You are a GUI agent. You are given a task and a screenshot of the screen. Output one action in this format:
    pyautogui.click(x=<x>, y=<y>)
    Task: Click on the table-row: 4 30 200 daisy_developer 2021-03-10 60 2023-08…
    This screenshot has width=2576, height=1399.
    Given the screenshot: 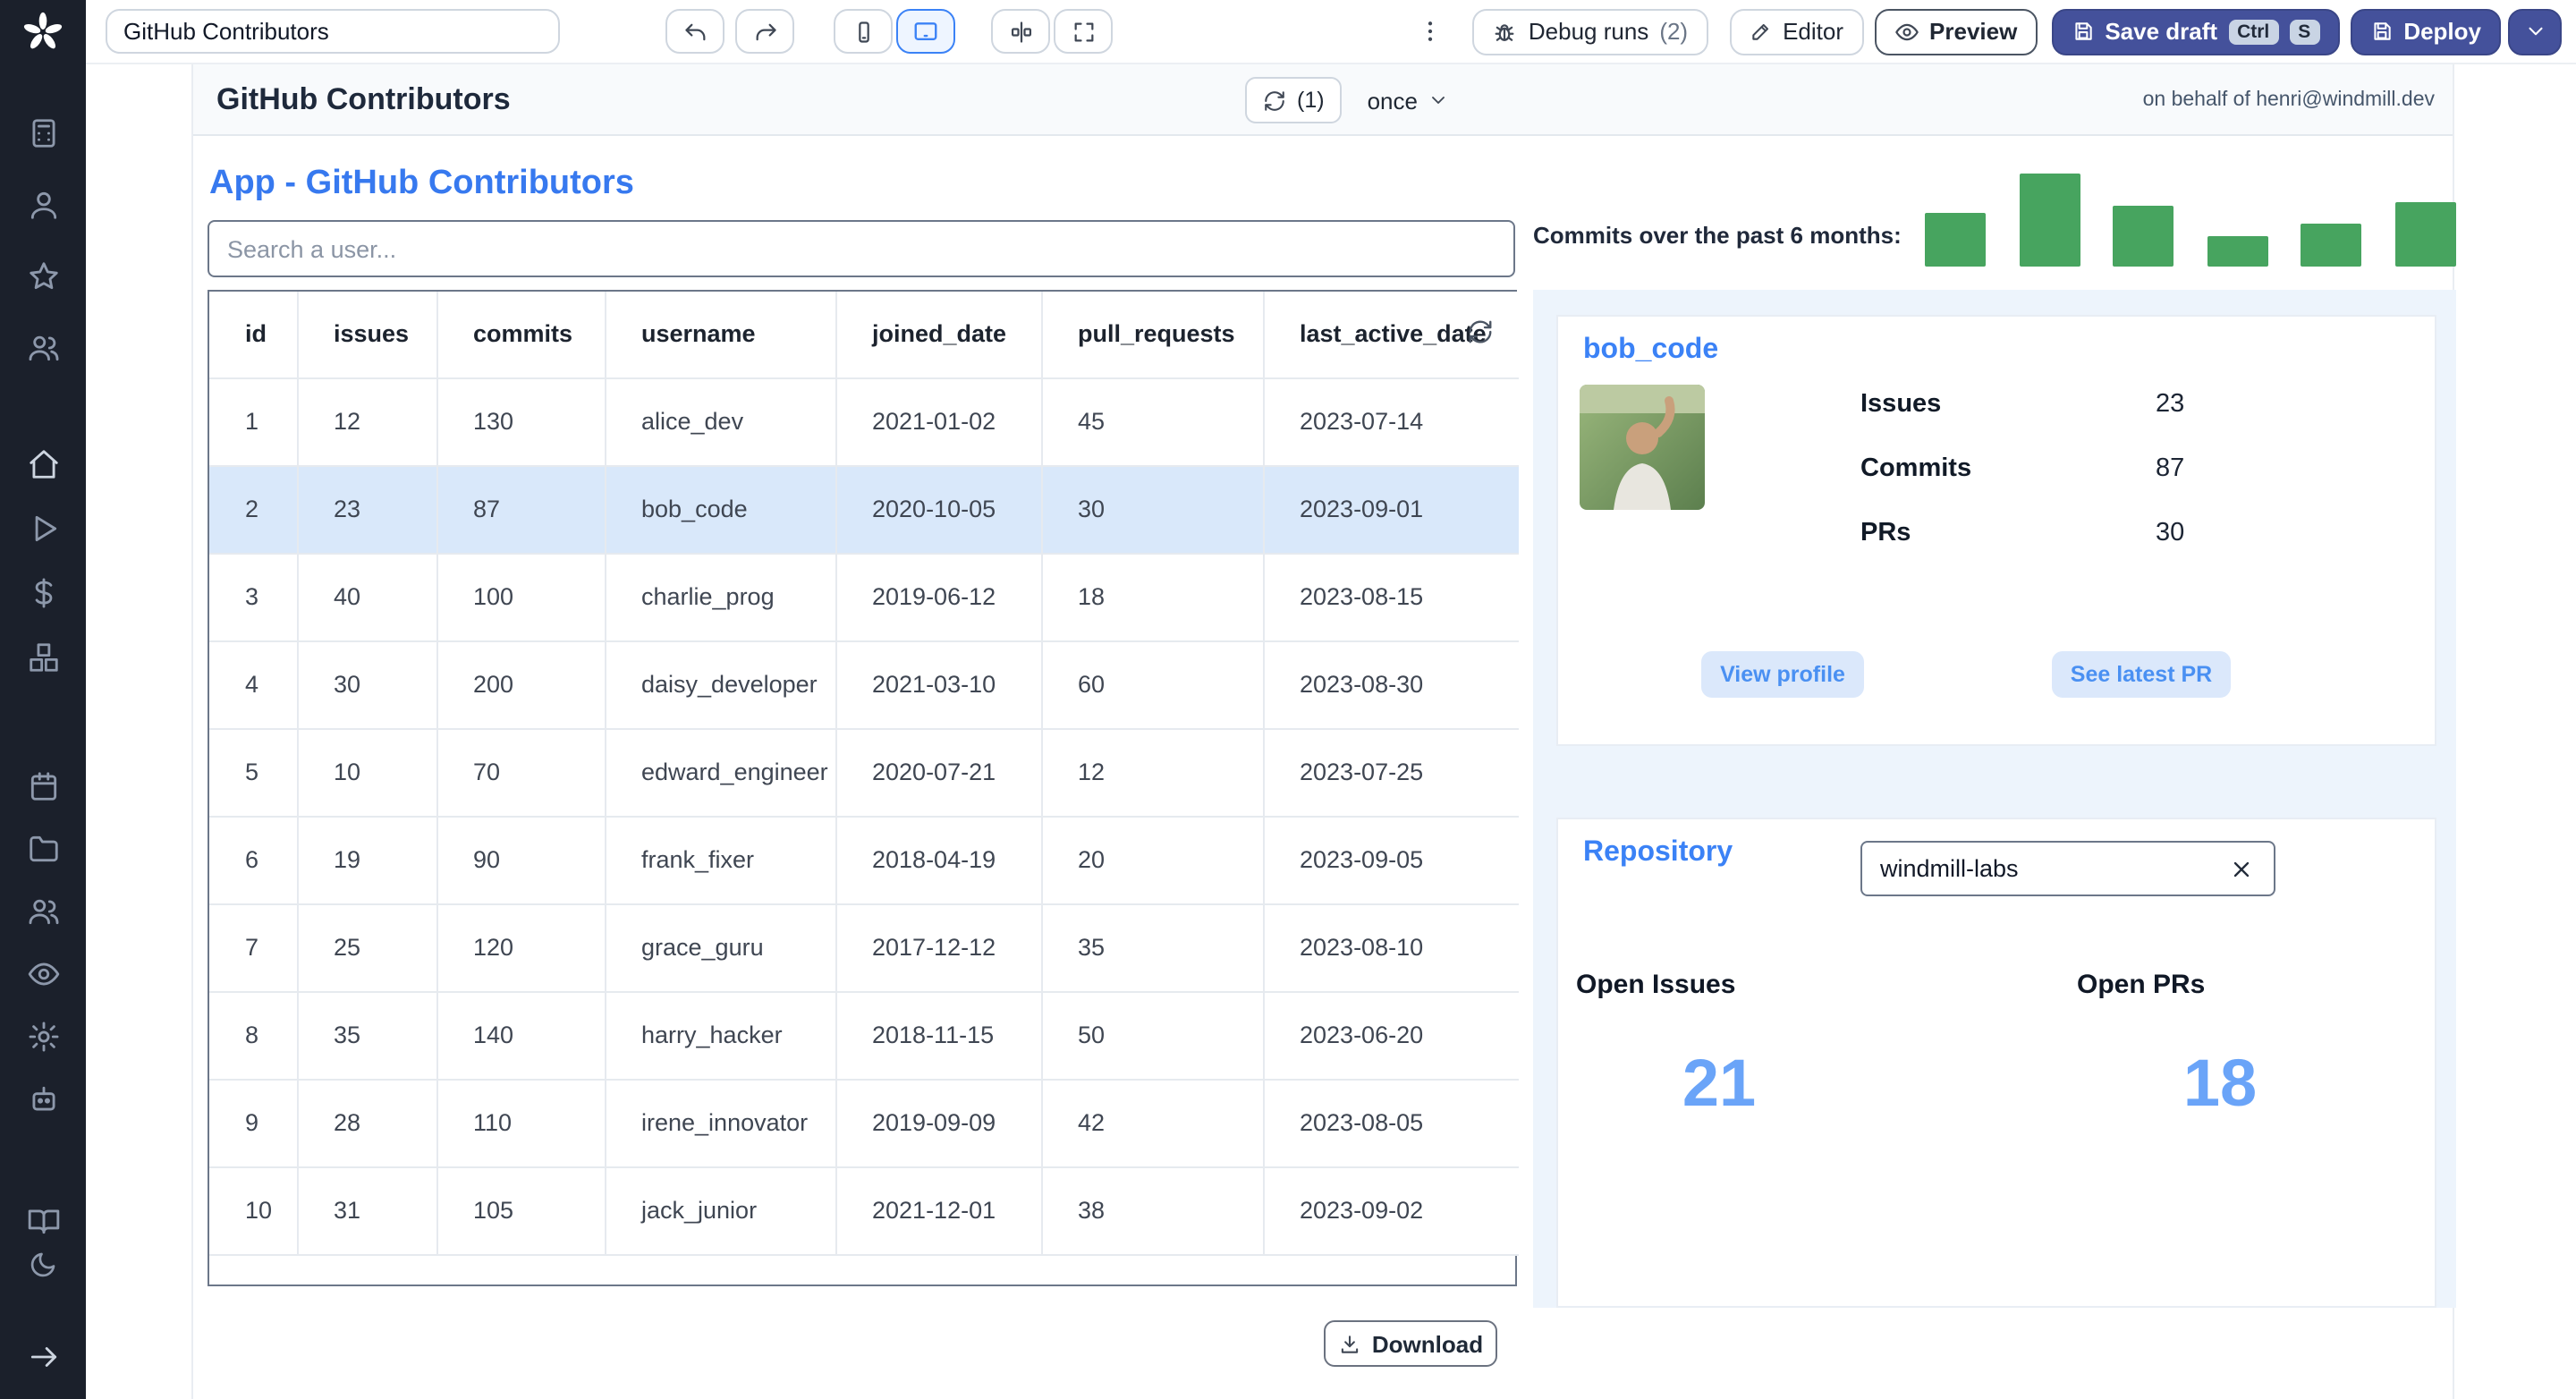 What is the action you would take?
    pyautogui.click(x=864, y=684)
    